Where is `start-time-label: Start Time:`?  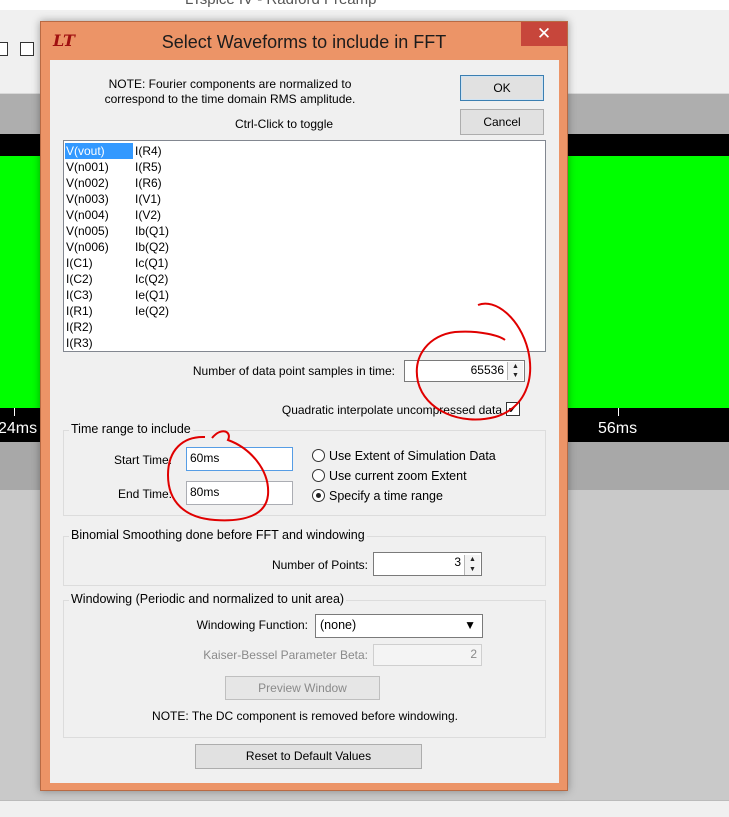
start-time-label: Start Time: is located at coordinates (142, 460).